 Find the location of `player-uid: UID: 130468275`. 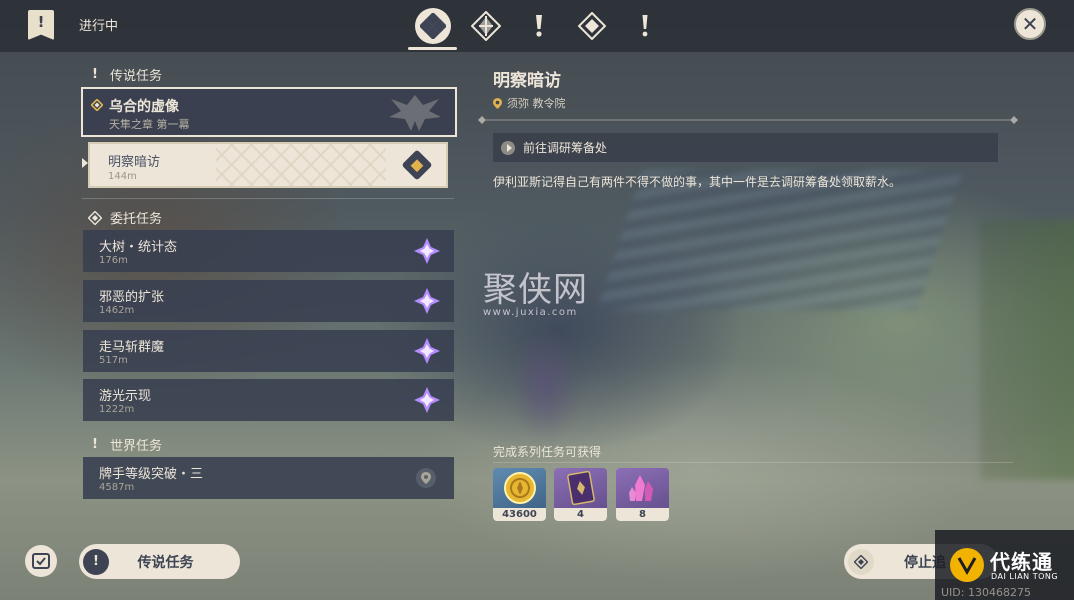

player-uid: UID: 130468275 is located at coordinates (986, 592).